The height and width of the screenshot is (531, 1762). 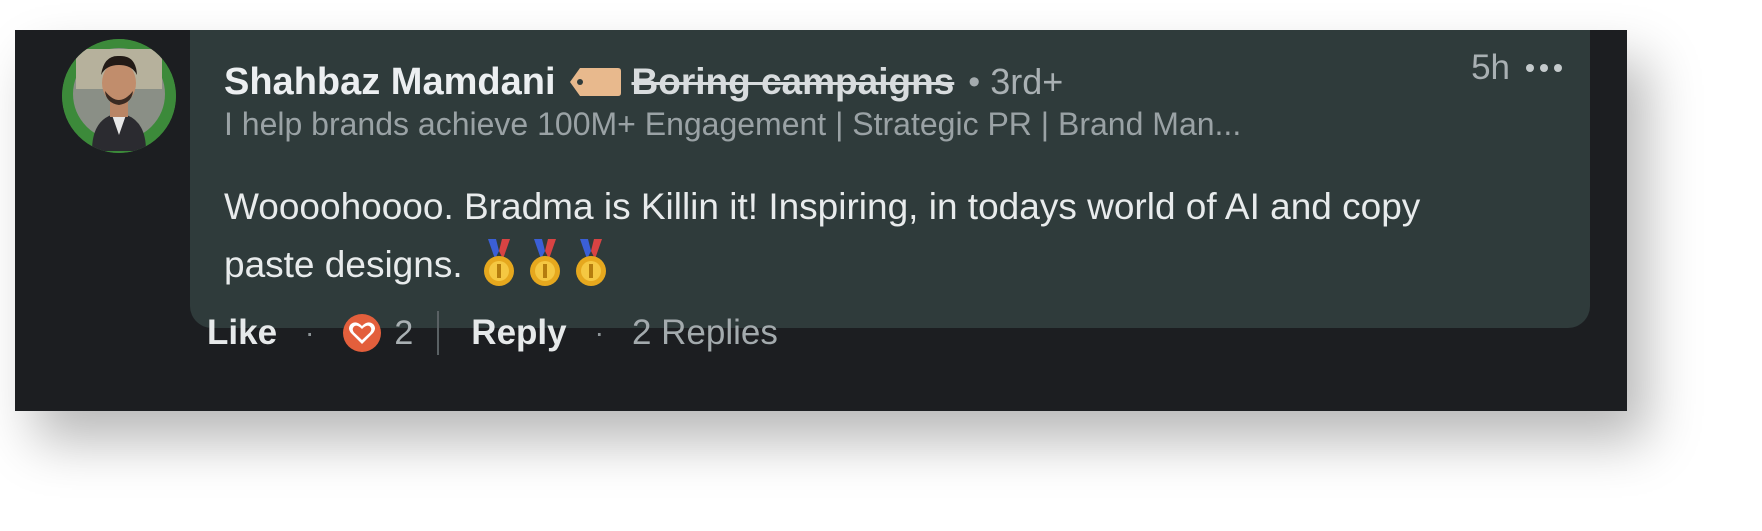 I want to click on label-tag-icon, so click(x=595, y=82).